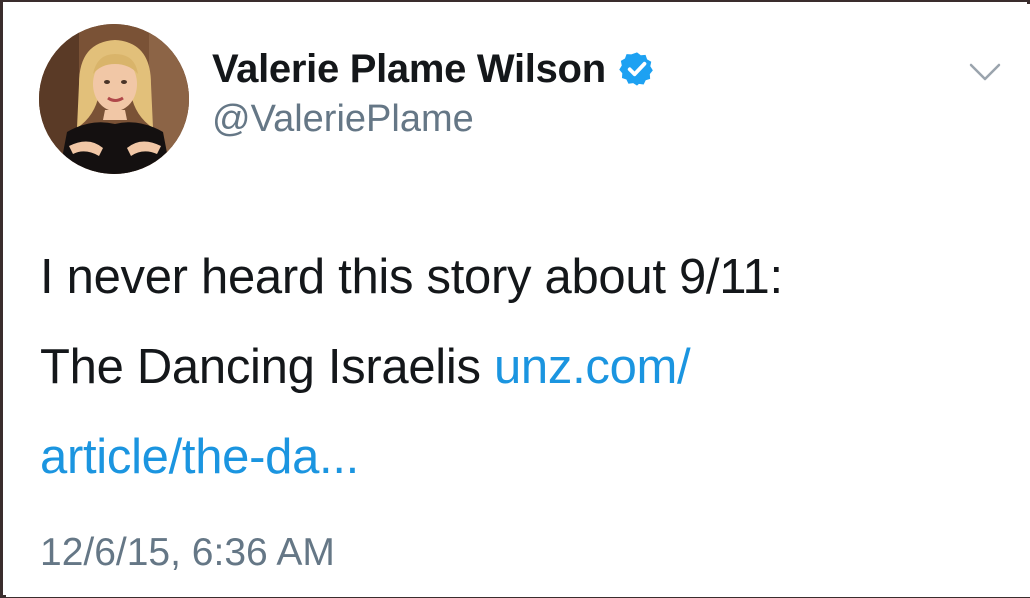 The height and width of the screenshot is (598, 1030). What do you see at coordinates (434, 119) in the screenshot?
I see `user-handle: @ValeriePlame` at bounding box center [434, 119].